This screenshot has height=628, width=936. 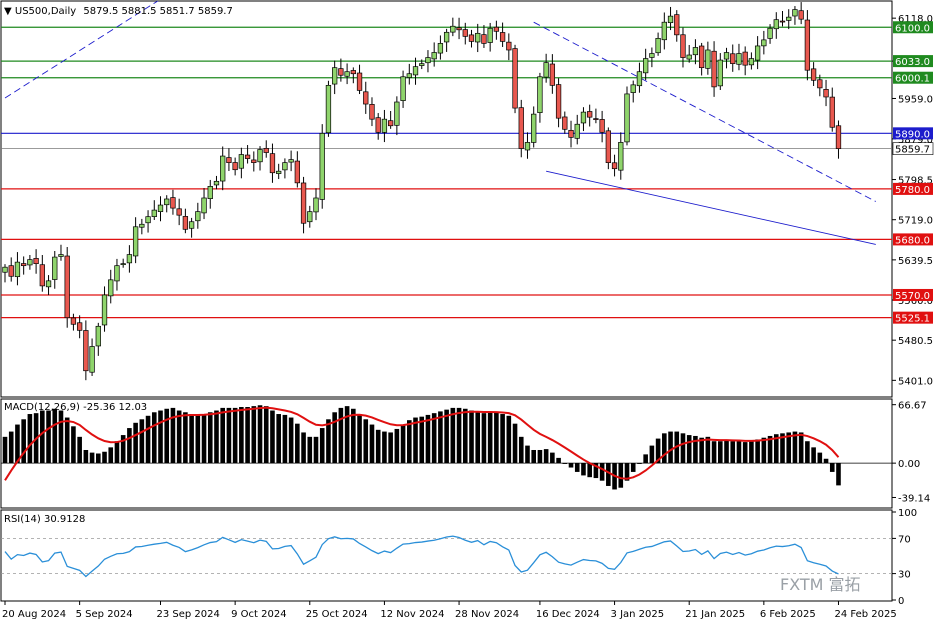 I want to click on time-tick-label: 28 Nov 2024, so click(x=487, y=614).